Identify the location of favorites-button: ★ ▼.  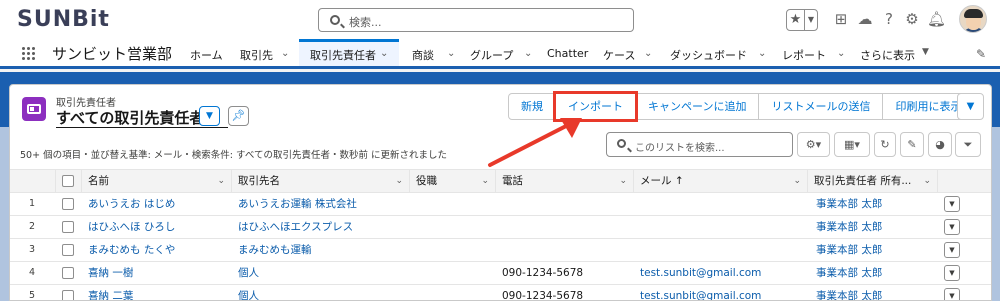
(802, 20).